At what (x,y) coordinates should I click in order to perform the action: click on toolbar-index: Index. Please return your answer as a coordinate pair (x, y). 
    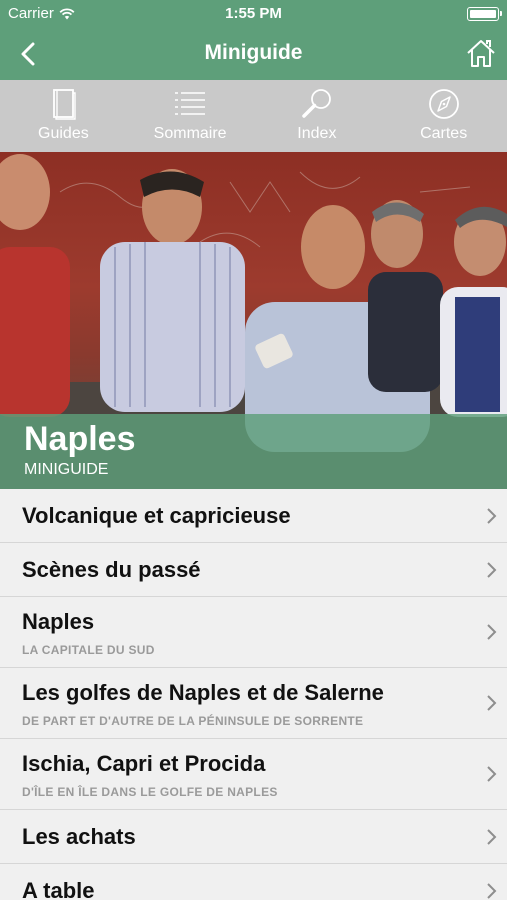
    Looking at the image, I should click on (317, 116).